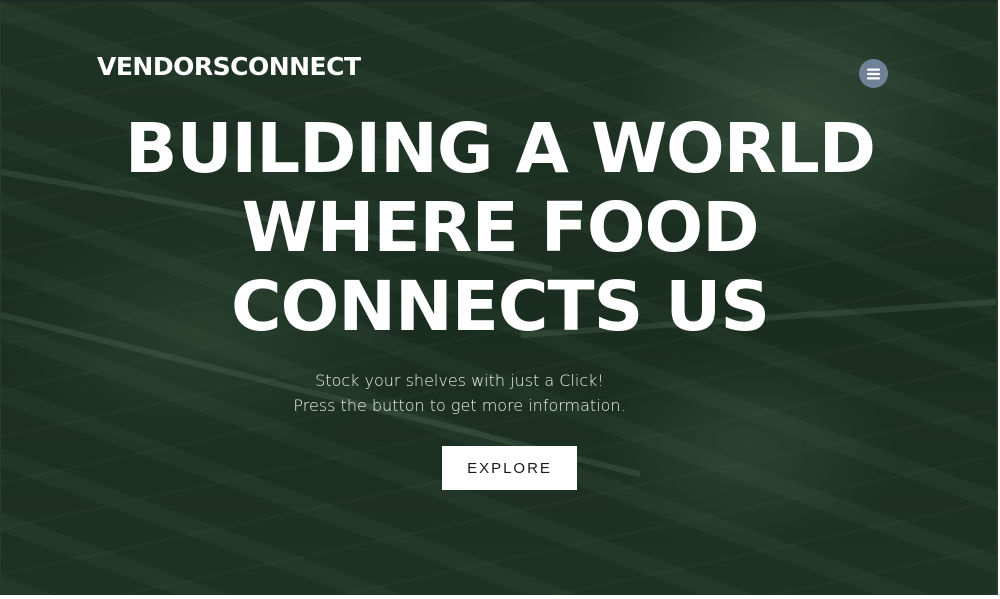  What do you see at coordinates (459, 380) in the screenshot?
I see `subtitle-line: Stock your shelves with just a Click!` at bounding box center [459, 380].